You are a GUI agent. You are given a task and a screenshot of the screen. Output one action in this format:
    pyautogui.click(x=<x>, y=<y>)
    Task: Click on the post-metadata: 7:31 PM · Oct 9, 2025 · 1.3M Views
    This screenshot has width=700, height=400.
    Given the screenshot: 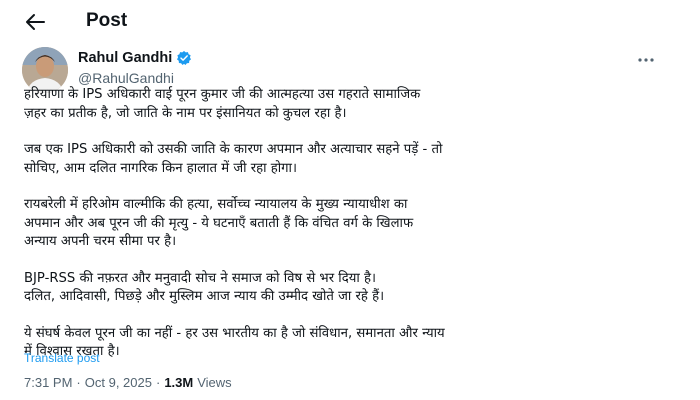 What is the action you would take?
    pyautogui.click(x=128, y=382)
    